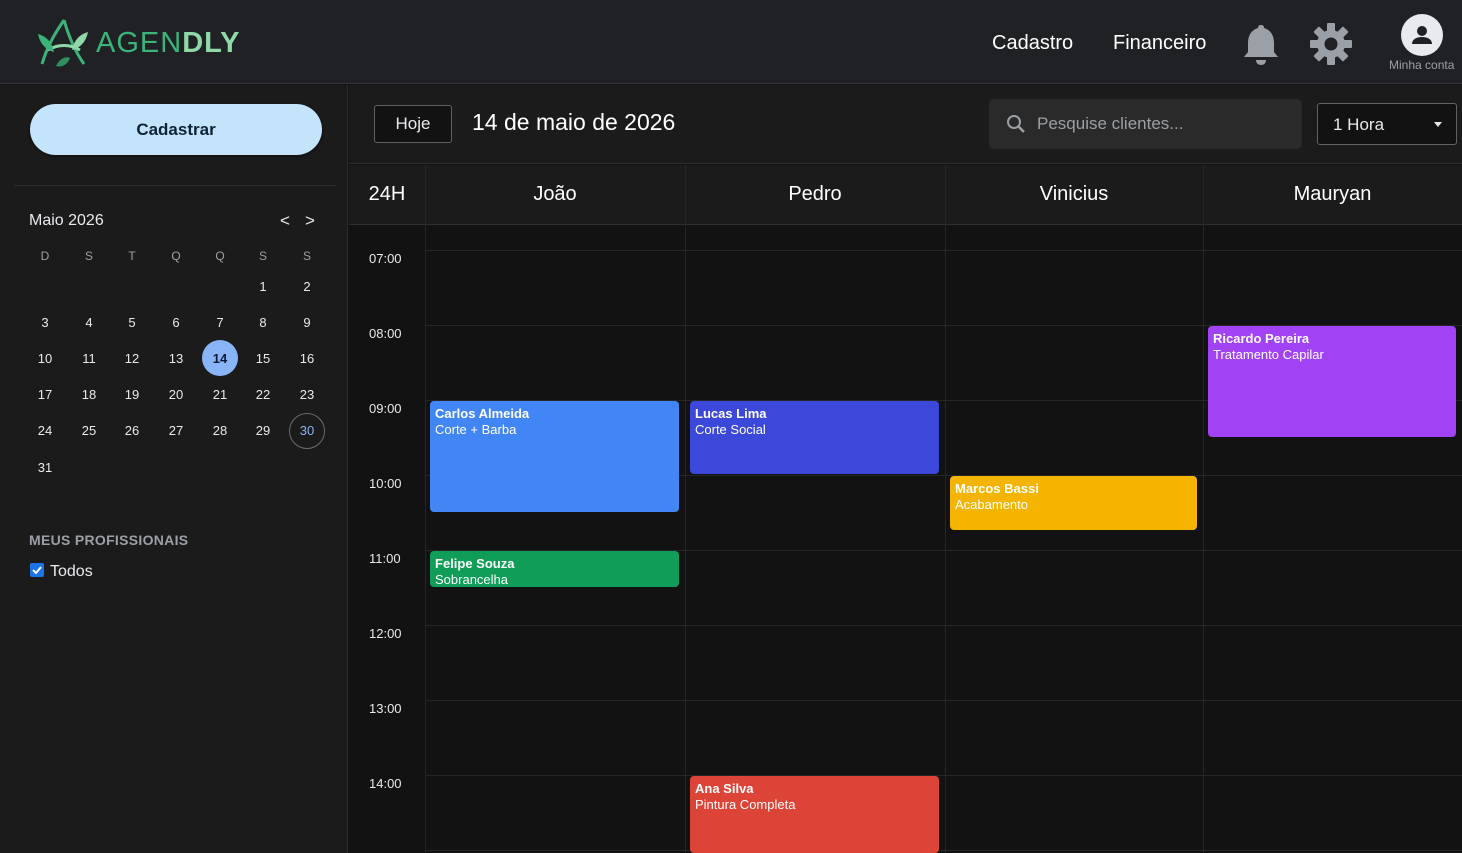 The image size is (1462, 853). What do you see at coordinates (45, 358) in the screenshot?
I see `calendar-day: 10` at bounding box center [45, 358].